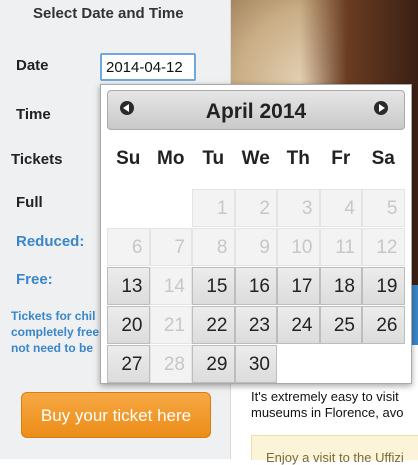 The image size is (418, 465). I want to click on calendar-day-9: 9, so click(255, 247).